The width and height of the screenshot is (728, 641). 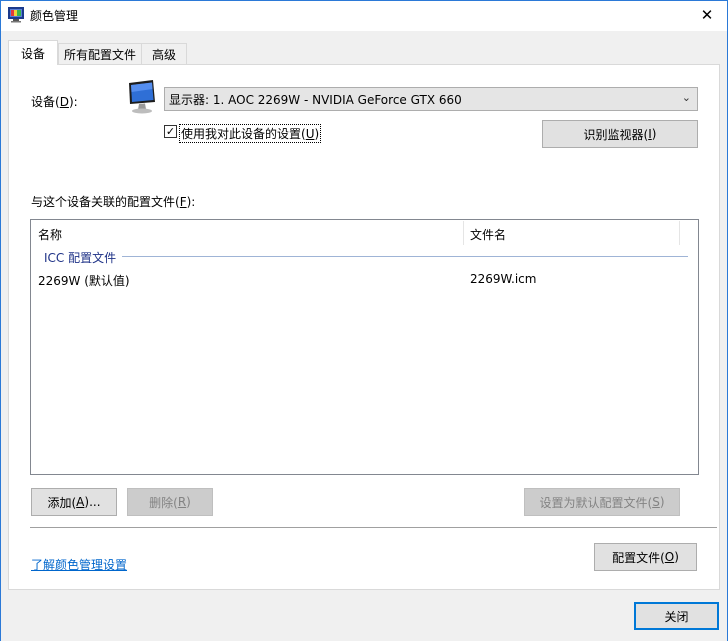 I want to click on monitor-icon, so click(x=142, y=97).